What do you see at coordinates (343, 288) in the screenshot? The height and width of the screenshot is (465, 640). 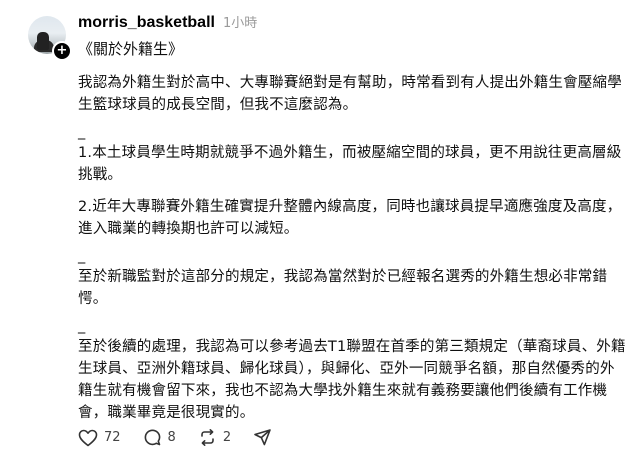 I see `paragraph-regulation: 至於新職監對於這部分的規定，我認為當然對於已經報名選秀的外籍生想必非常錯愕。` at bounding box center [343, 288].